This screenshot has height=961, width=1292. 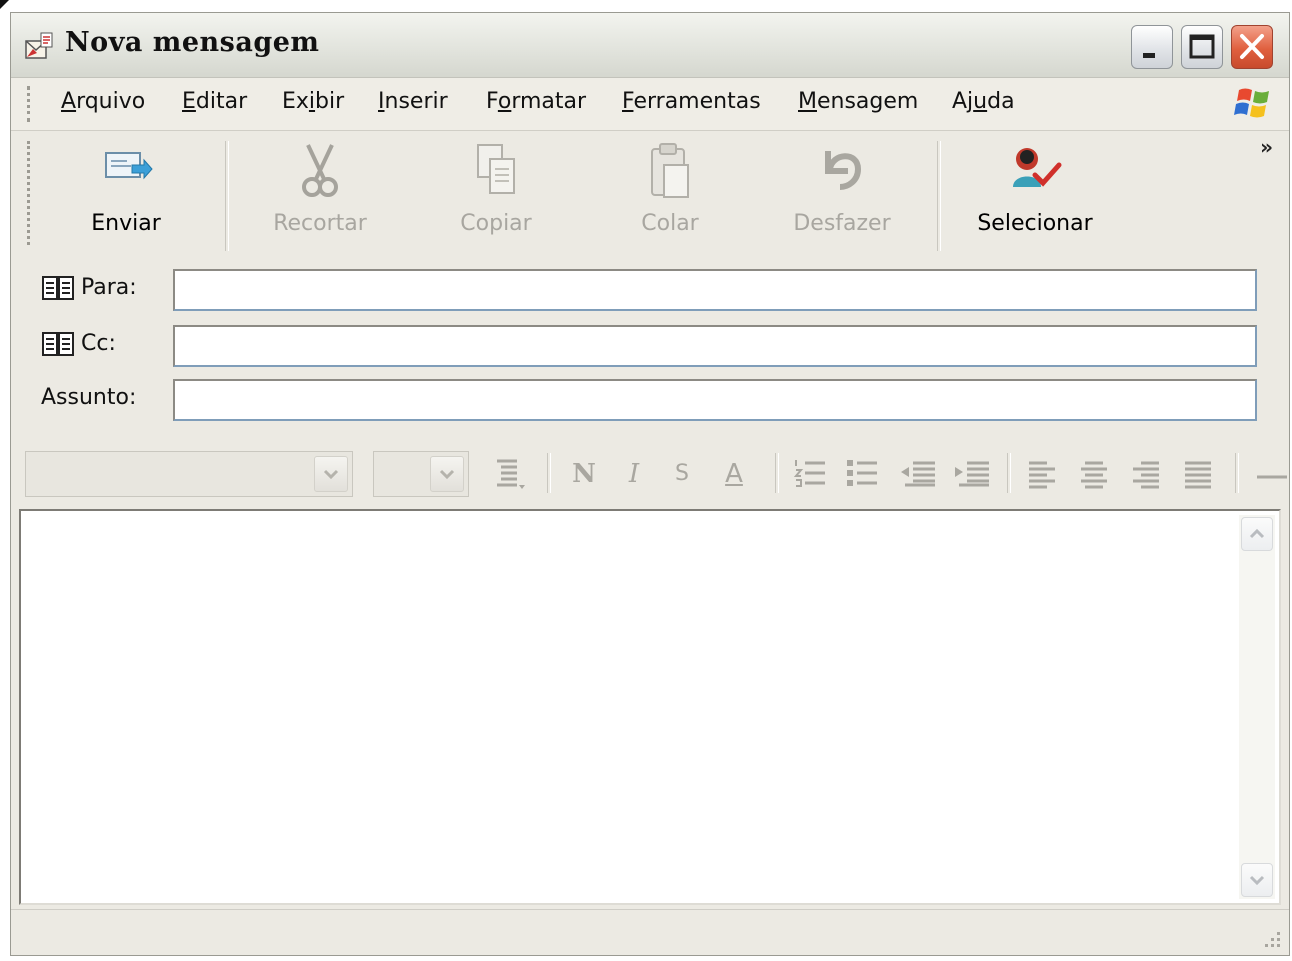 What do you see at coordinates (126, 223) in the screenshot?
I see `send-label: Enviar` at bounding box center [126, 223].